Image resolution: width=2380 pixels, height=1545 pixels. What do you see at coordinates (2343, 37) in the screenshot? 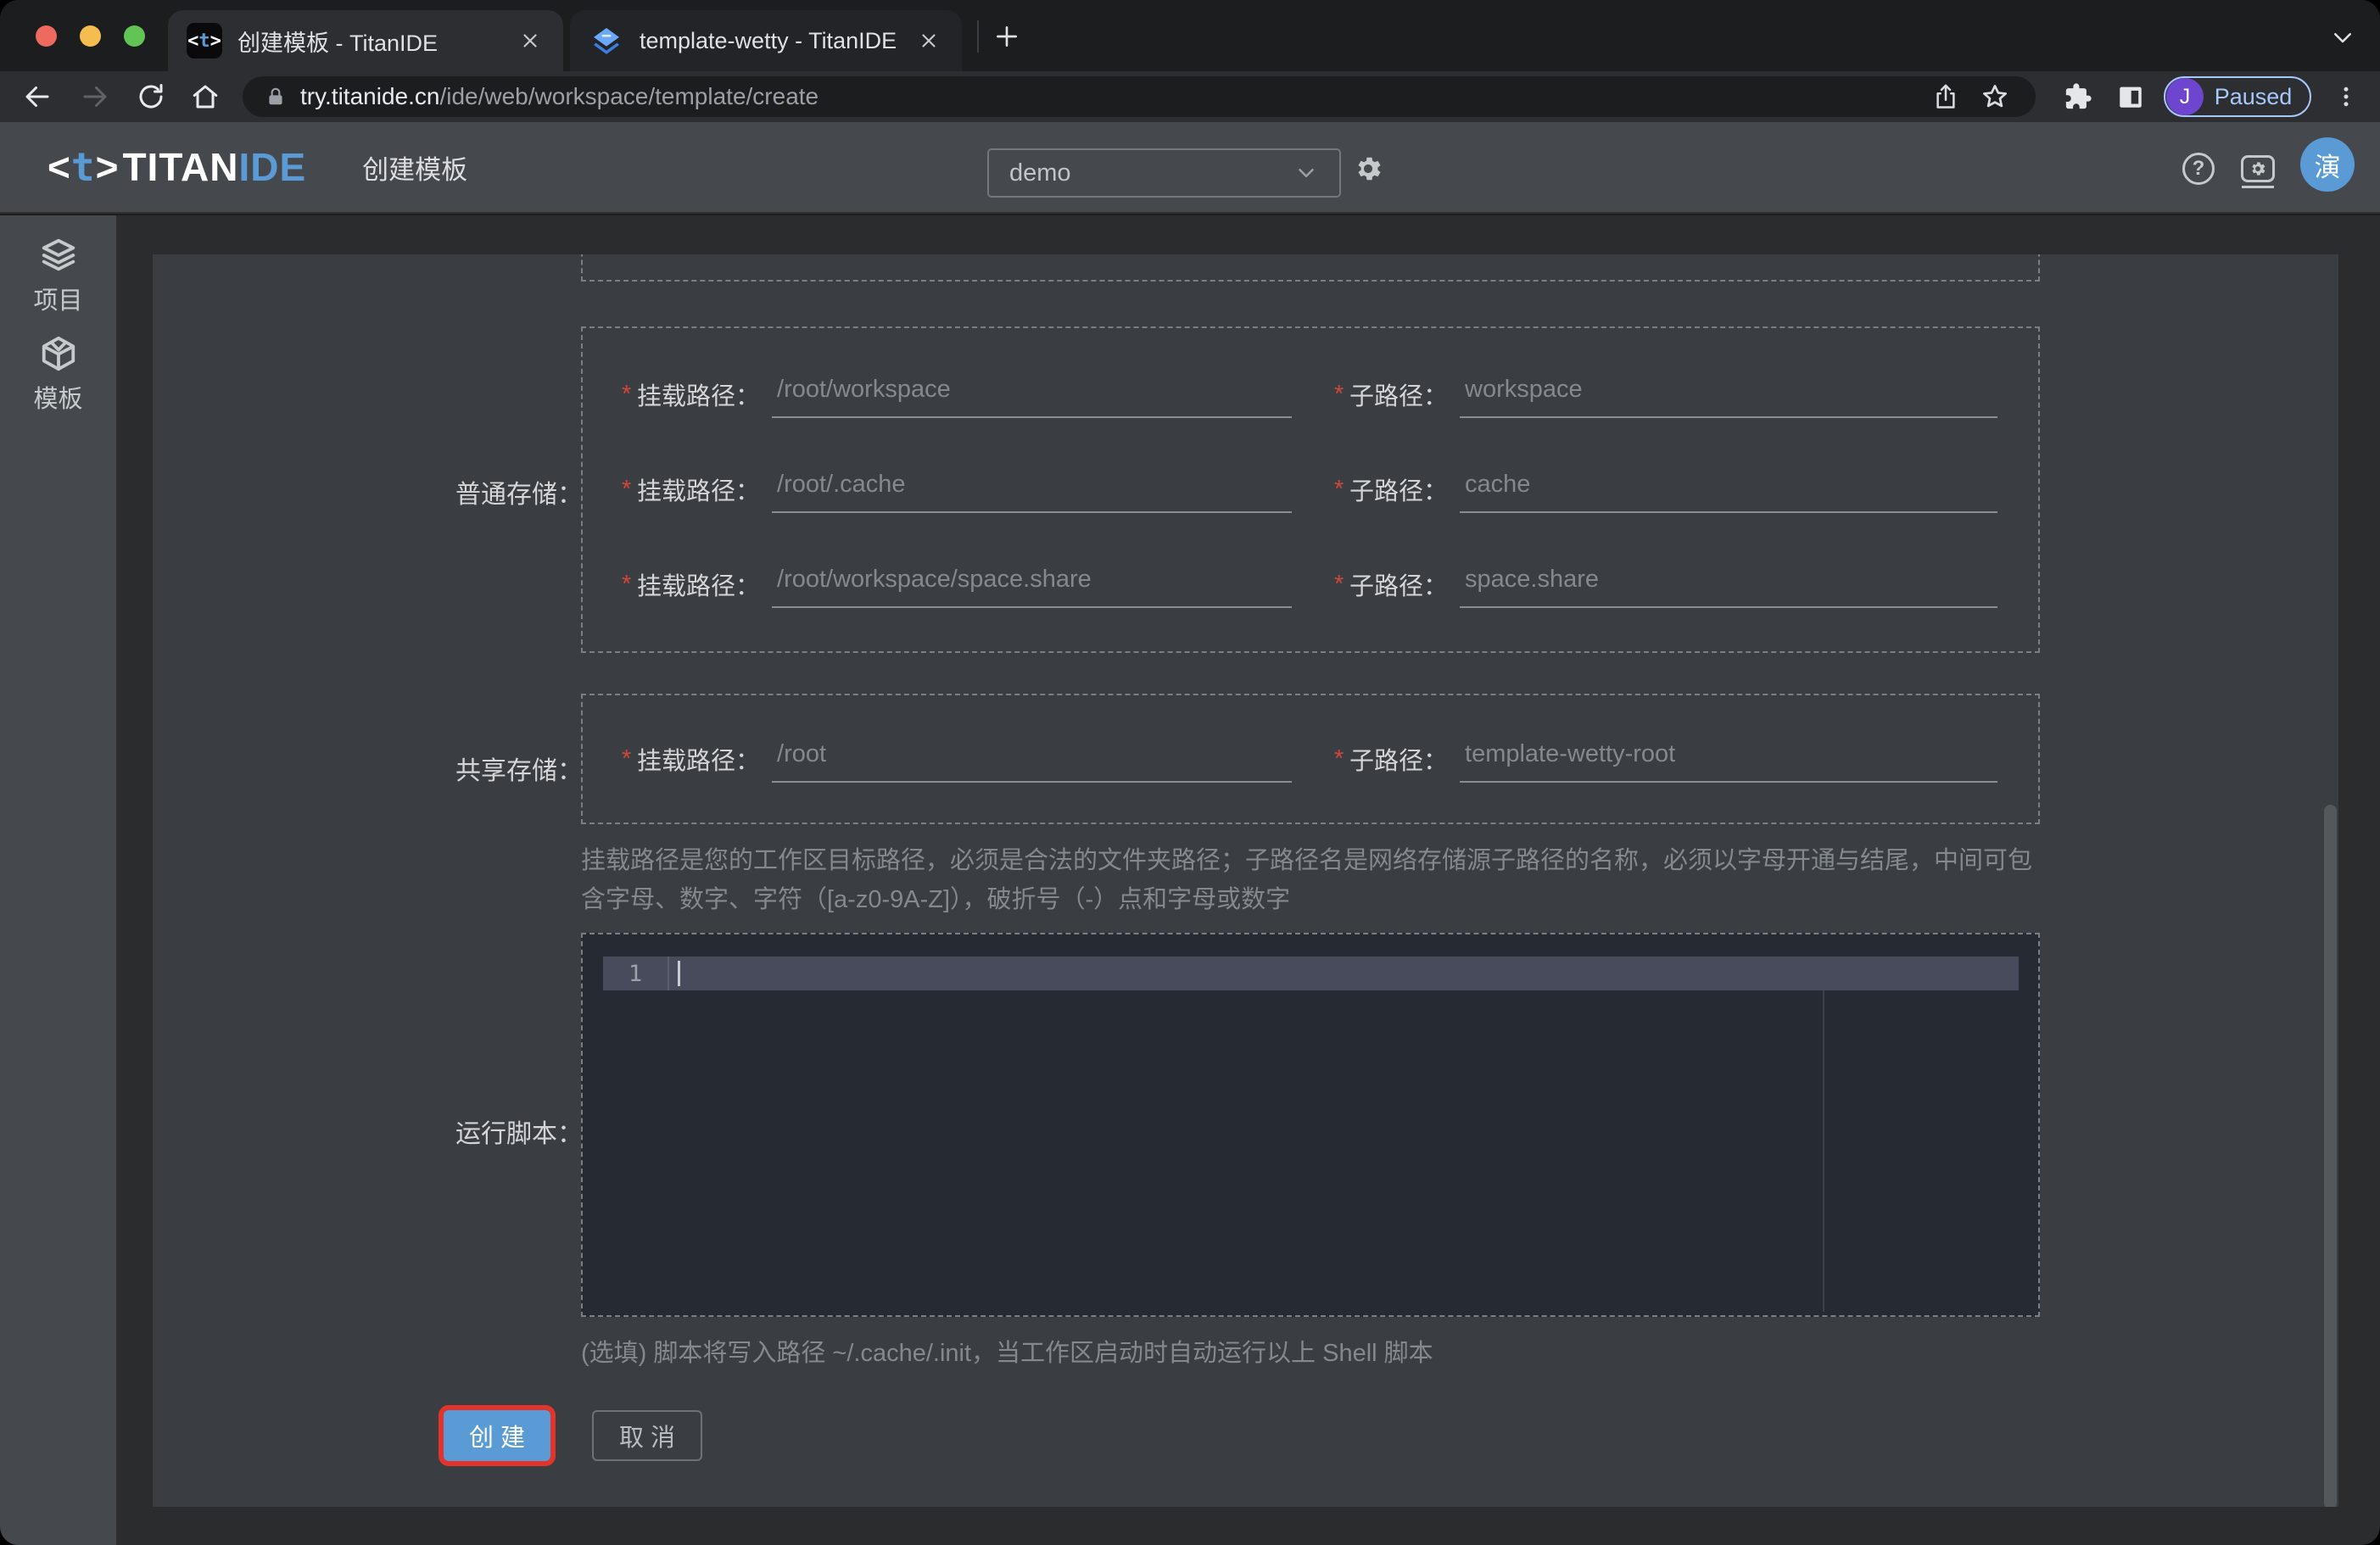
I see `tab-search-chevron-icon` at bounding box center [2343, 37].